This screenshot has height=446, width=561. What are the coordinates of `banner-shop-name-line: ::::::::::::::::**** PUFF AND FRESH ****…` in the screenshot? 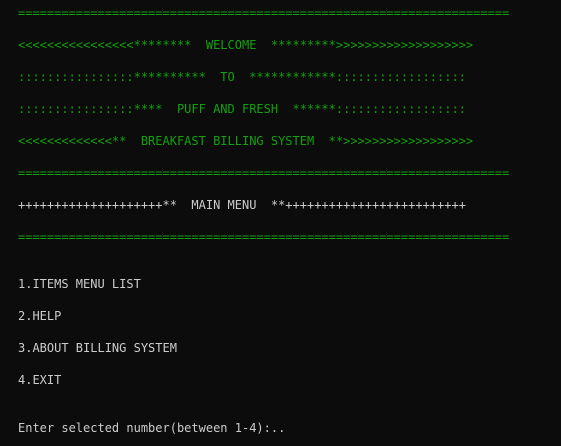 It's located at (242, 109).